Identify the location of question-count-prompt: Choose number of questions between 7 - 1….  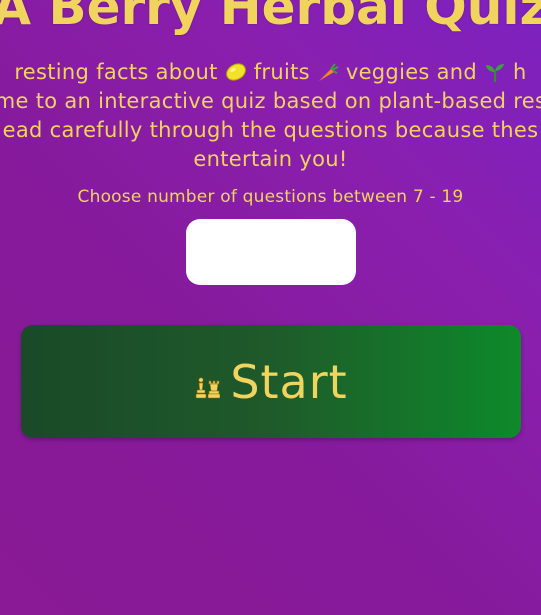
(270, 197).